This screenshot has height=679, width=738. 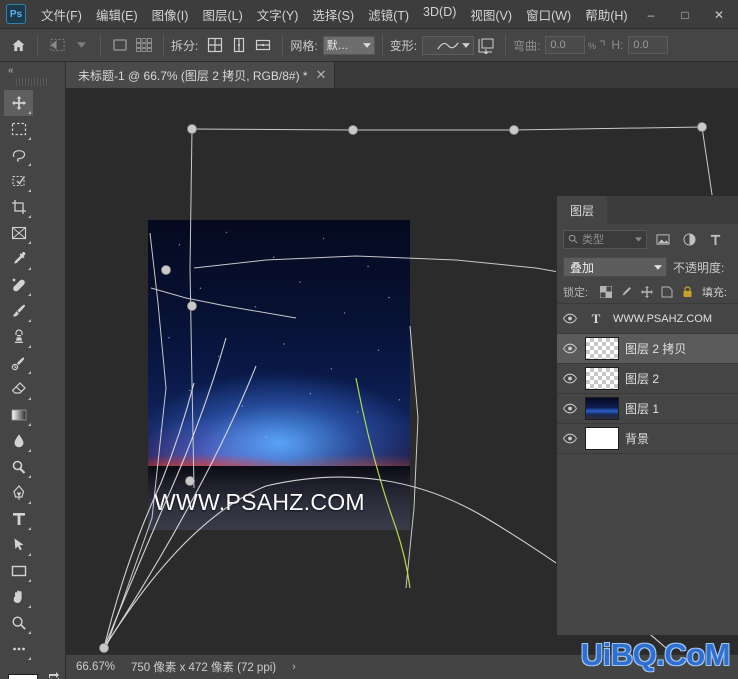 I want to click on gradient-tool, so click(x=18, y=415).